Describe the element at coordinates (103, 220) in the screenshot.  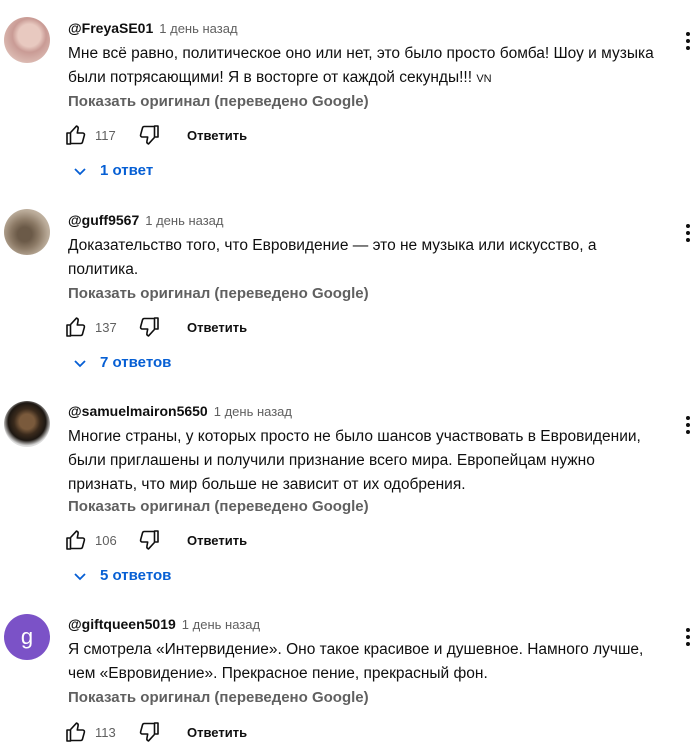
I see `comment-author: @guff9567` at that location.